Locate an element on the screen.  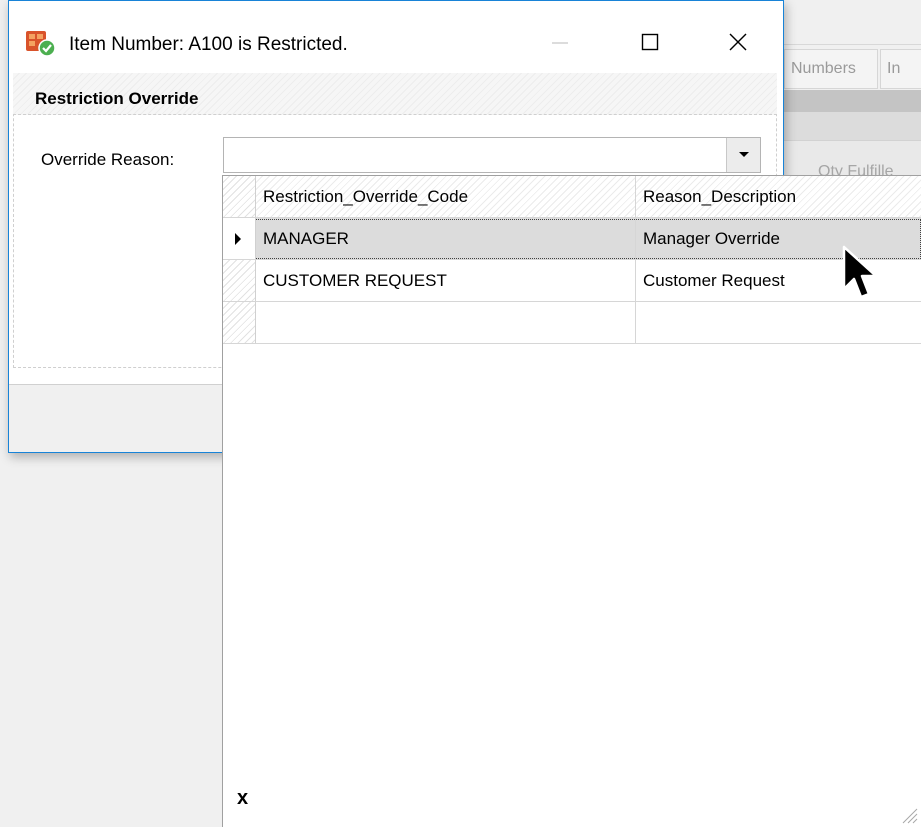
group-title: Restriction Override is located at coordinates (117, 98).